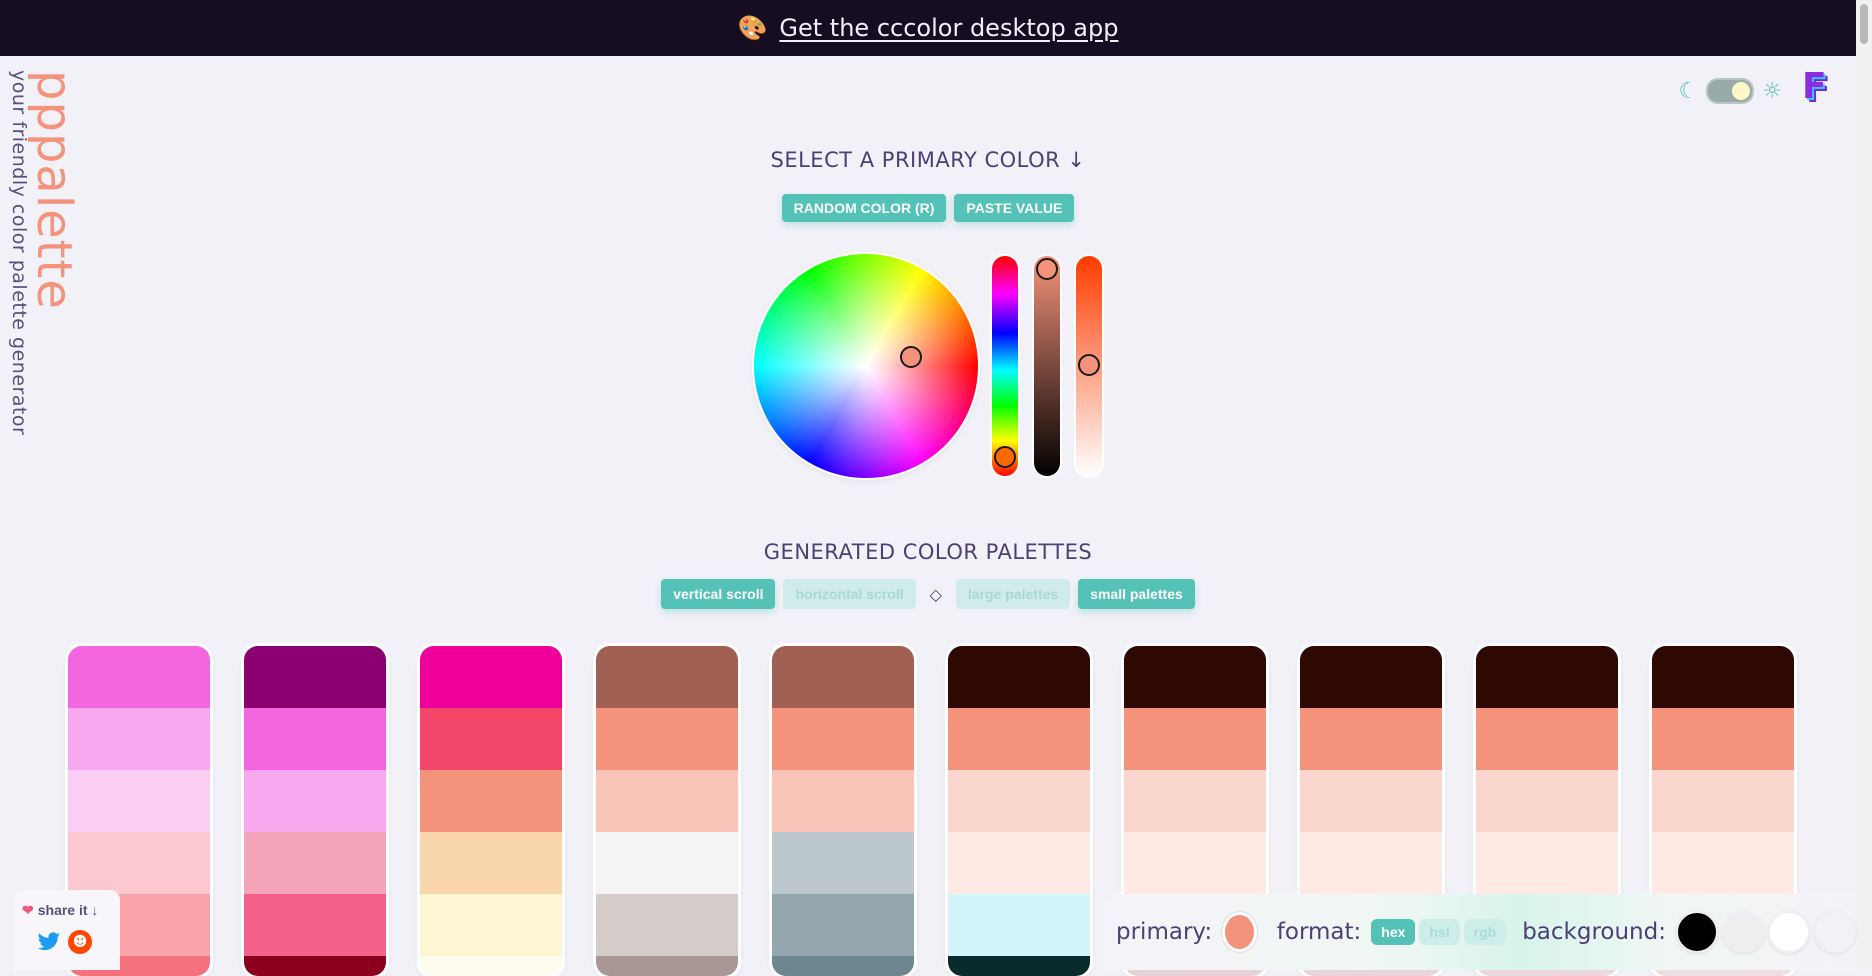  I want to click on control-bar: primary: format: hex hsl rgb background:, so click(1480, 932).